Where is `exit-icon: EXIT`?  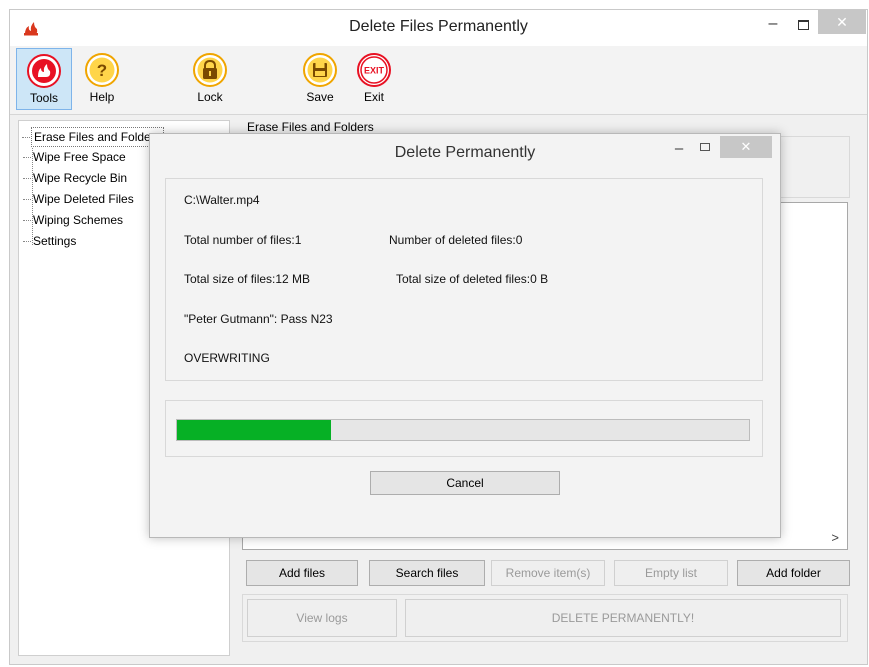 exit-icon: EXIT is located at coordinates (374, 70).